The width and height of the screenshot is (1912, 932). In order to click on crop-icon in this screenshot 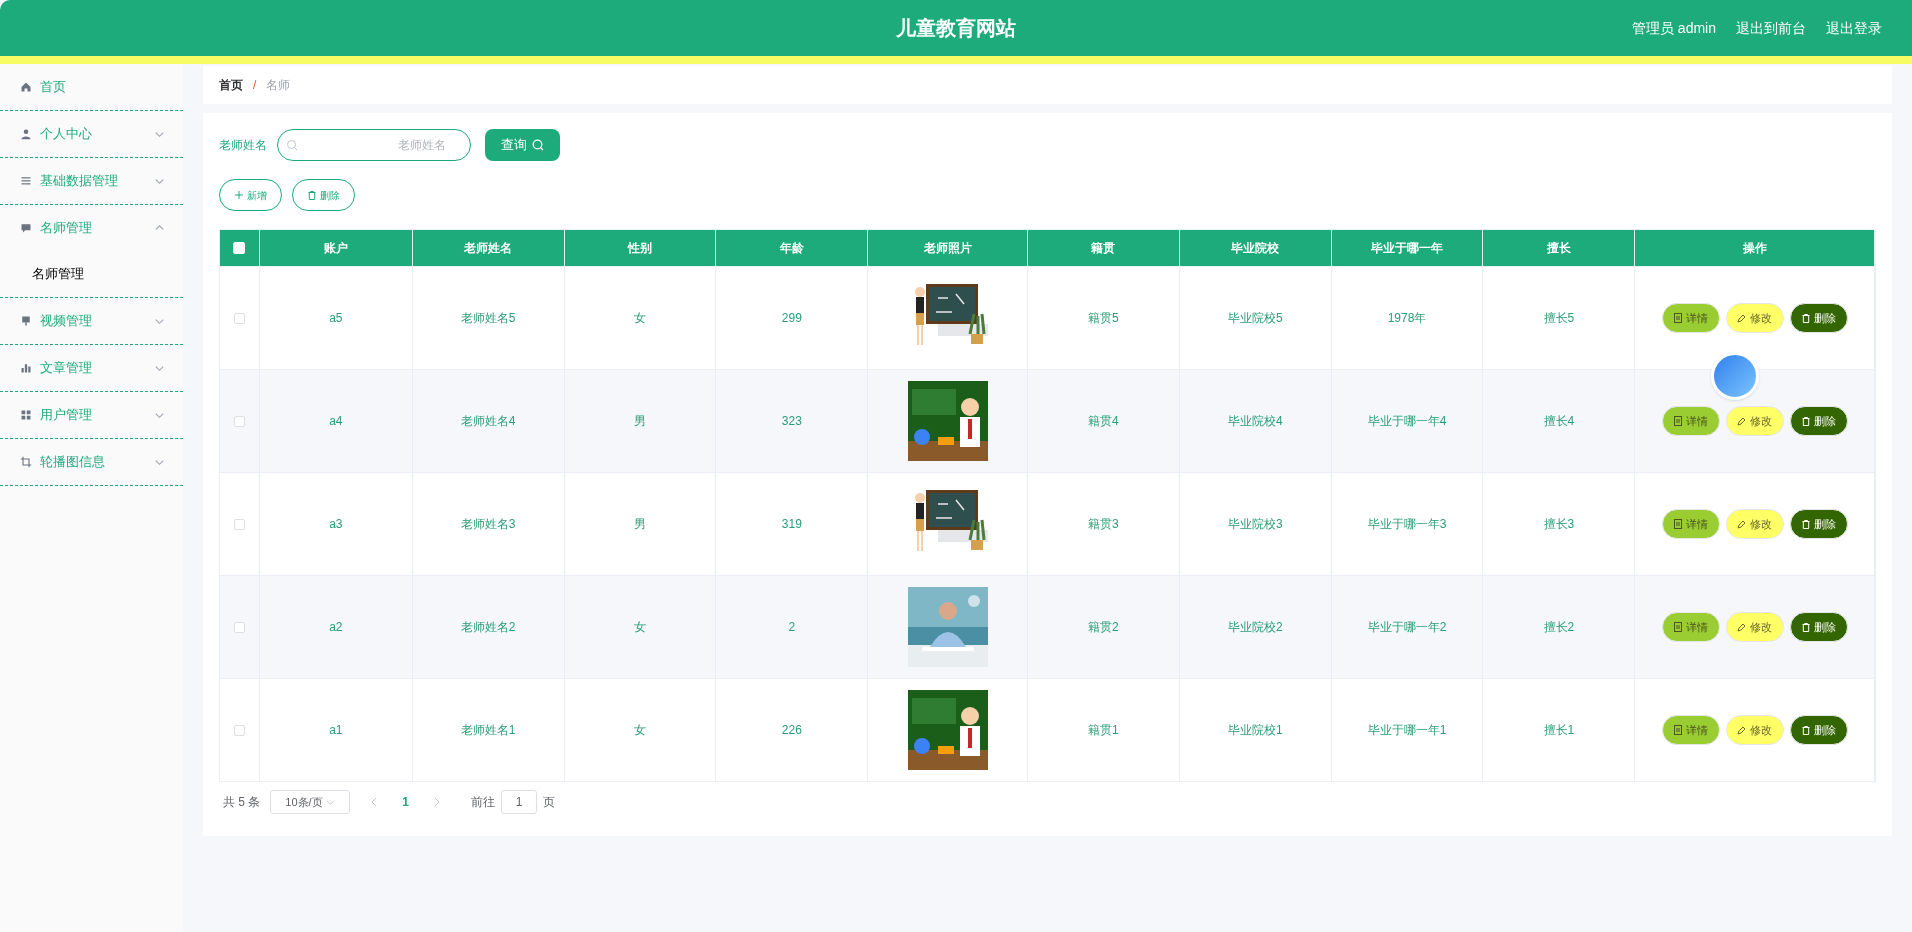, I will do `click(26, 462)`.